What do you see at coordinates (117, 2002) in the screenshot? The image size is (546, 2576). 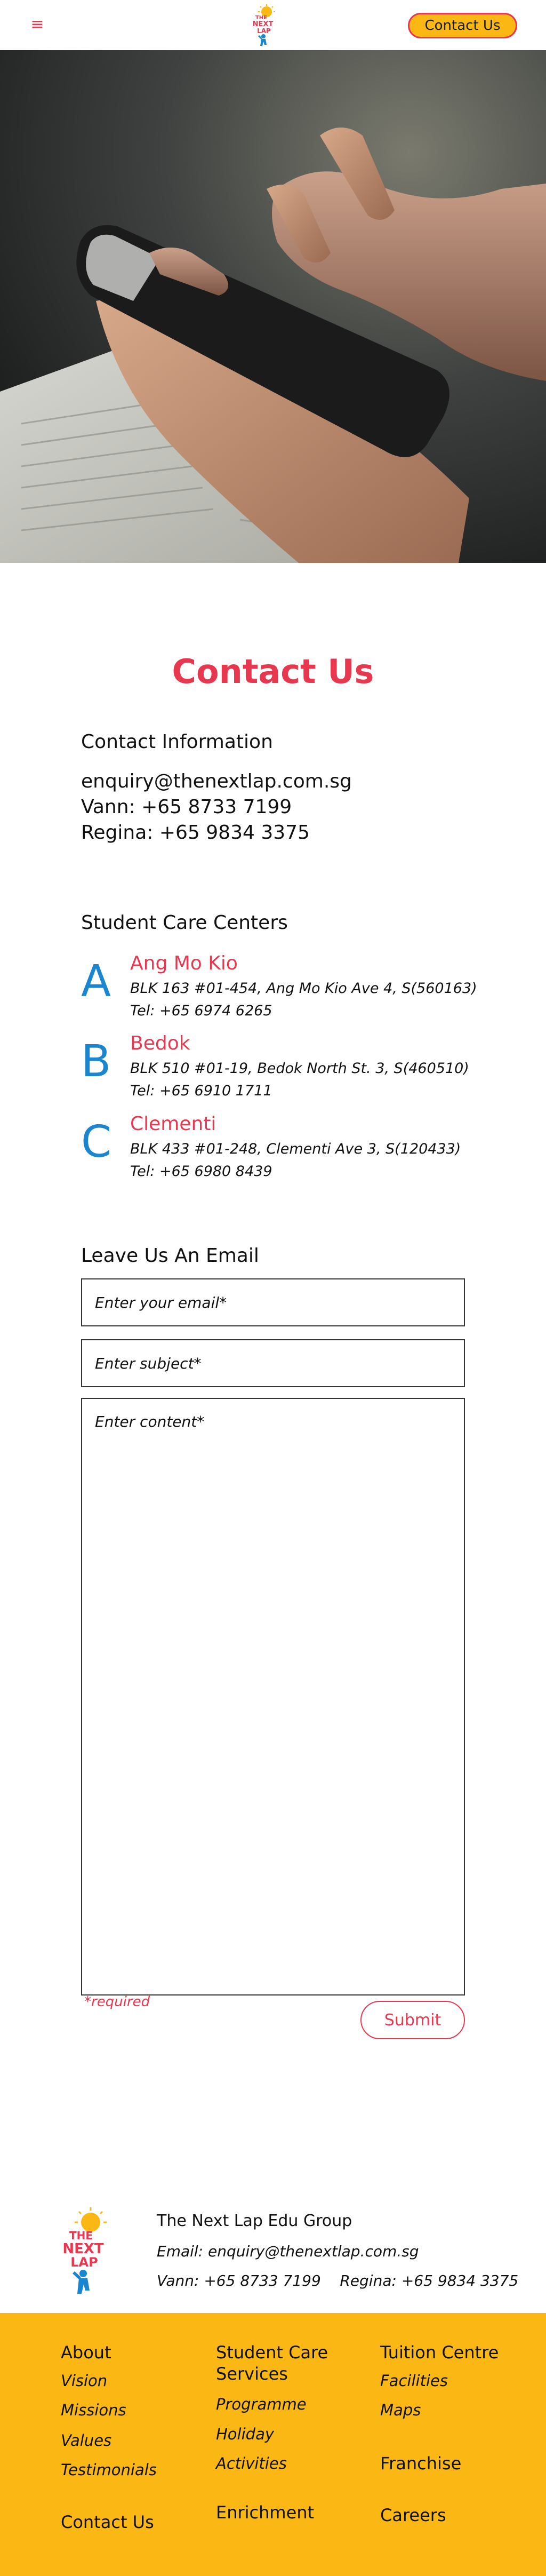 I see `required-note: *required` at bounding box center [117, 2002].